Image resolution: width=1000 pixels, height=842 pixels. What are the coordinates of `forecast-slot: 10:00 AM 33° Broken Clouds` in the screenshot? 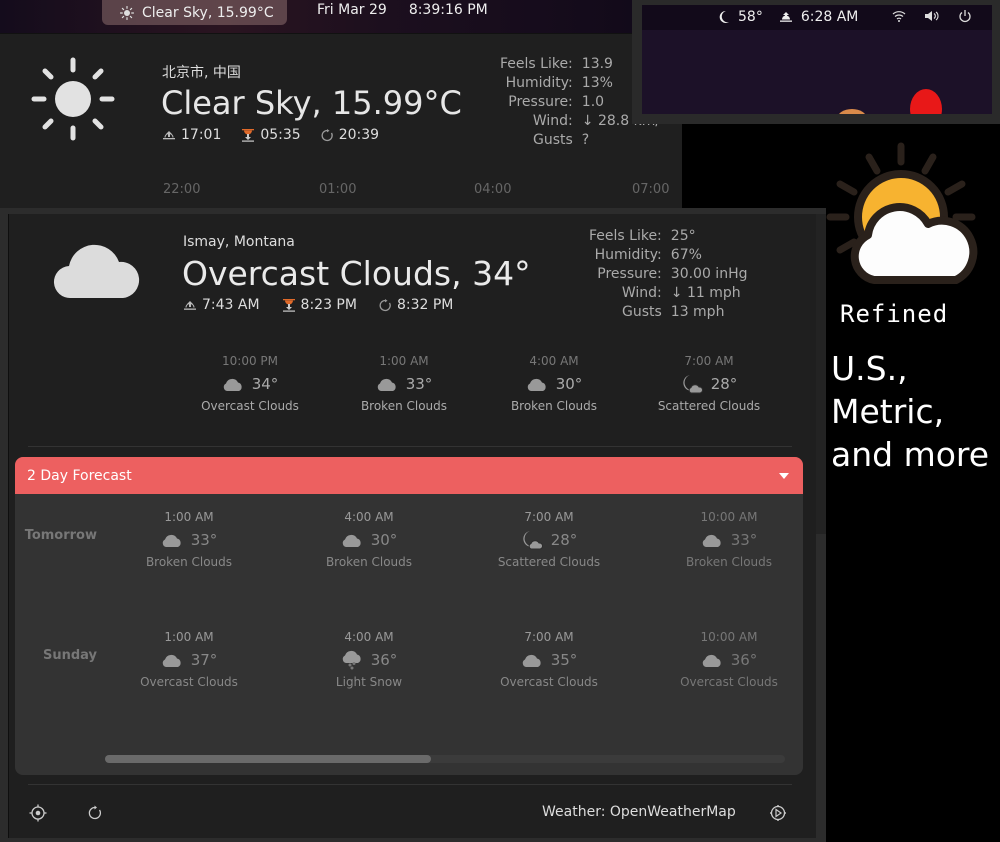 It's located at (728, 539).